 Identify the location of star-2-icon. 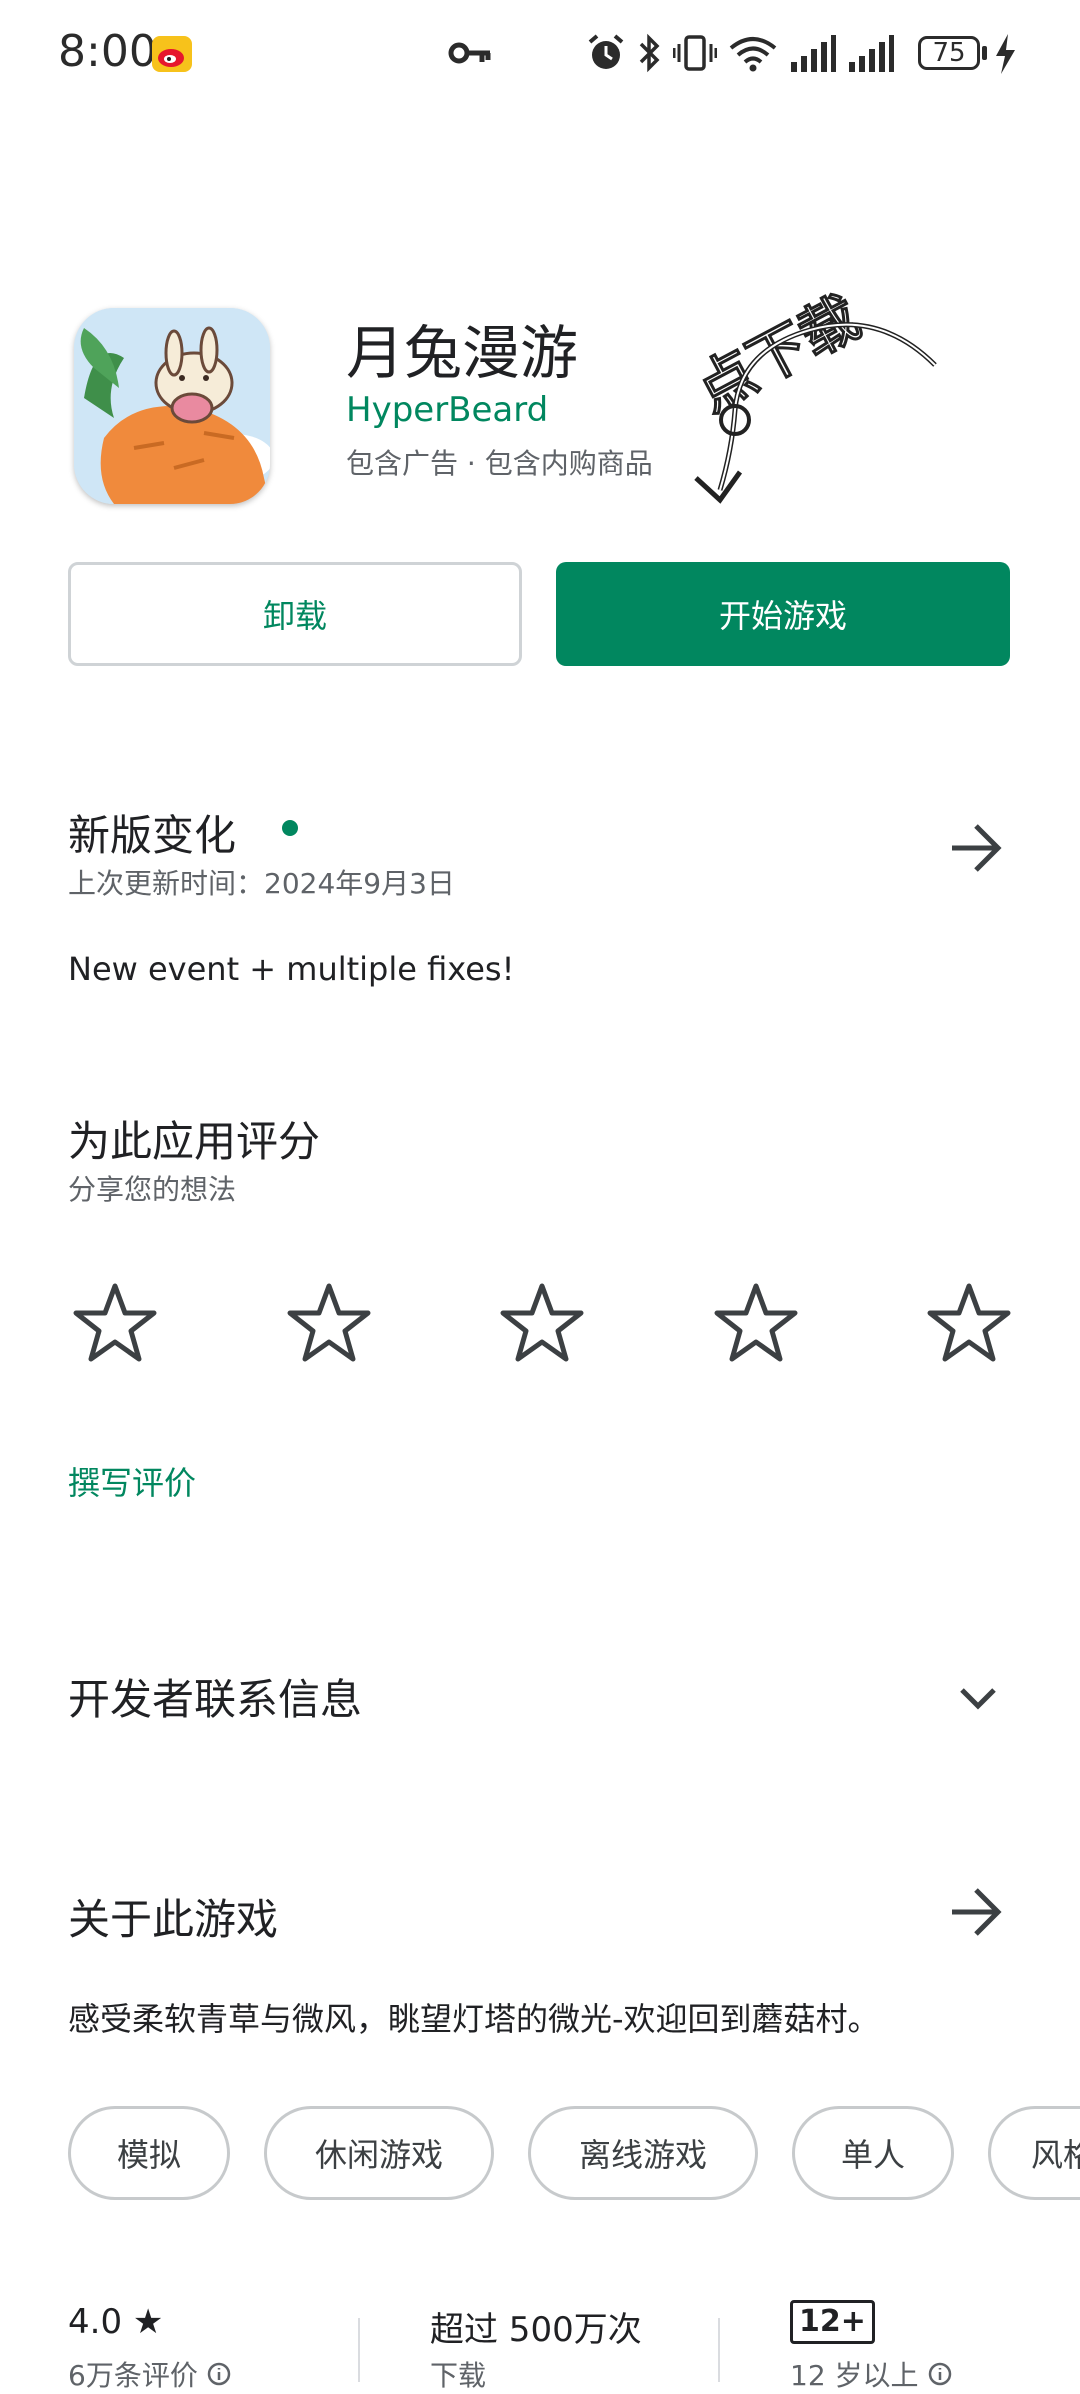
(329, 1323).